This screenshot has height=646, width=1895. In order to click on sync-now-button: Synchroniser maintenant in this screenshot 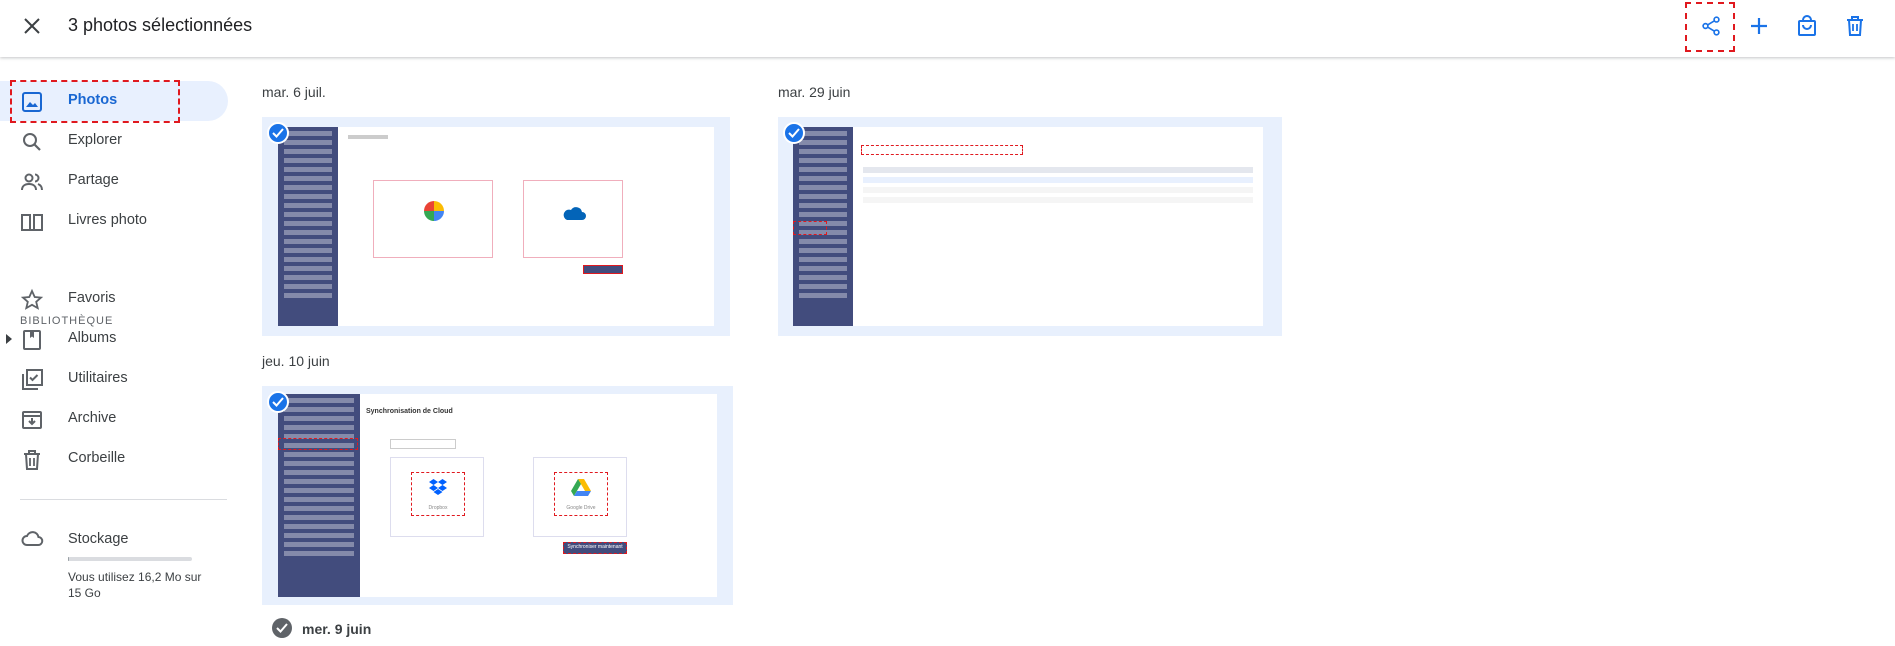, I will do `click(595, 548)`.